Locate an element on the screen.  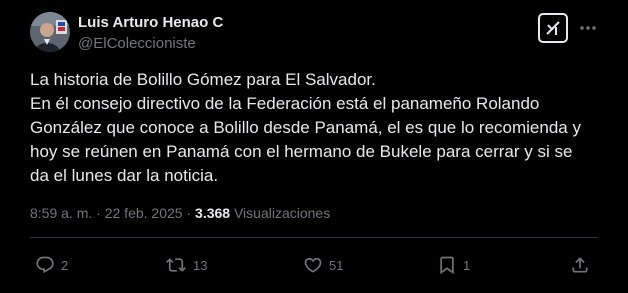
reply-count: 2 is located at coordinates (65, 265).